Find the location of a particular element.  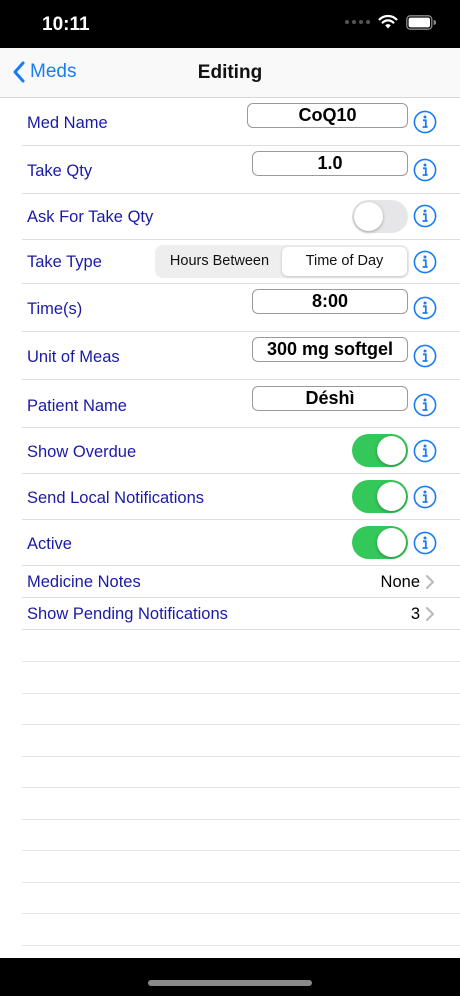

times-field: 8:00 is located at coordinates (330, 301).